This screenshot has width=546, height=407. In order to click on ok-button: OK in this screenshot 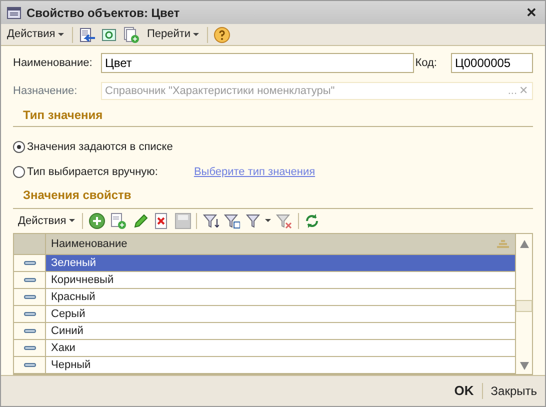, I will do `click(464, 391)`.